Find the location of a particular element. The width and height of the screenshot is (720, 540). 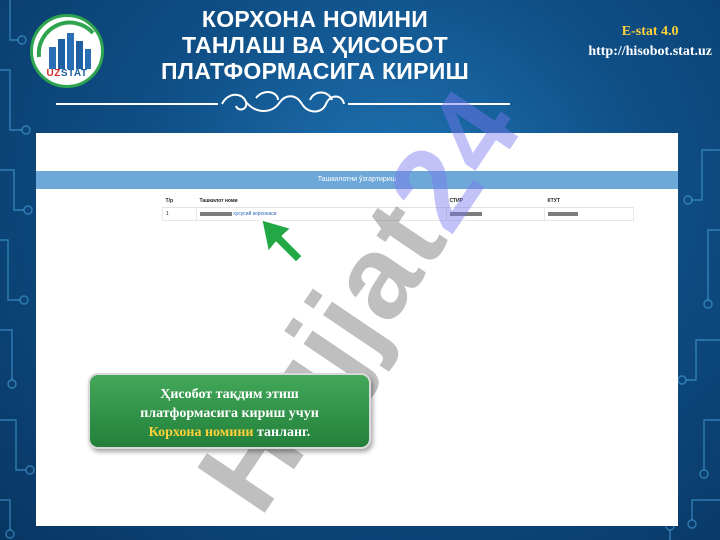

estat-label: E-stat 4.0 http://hisobot.stat.uz is located at coordinates (650, 42).